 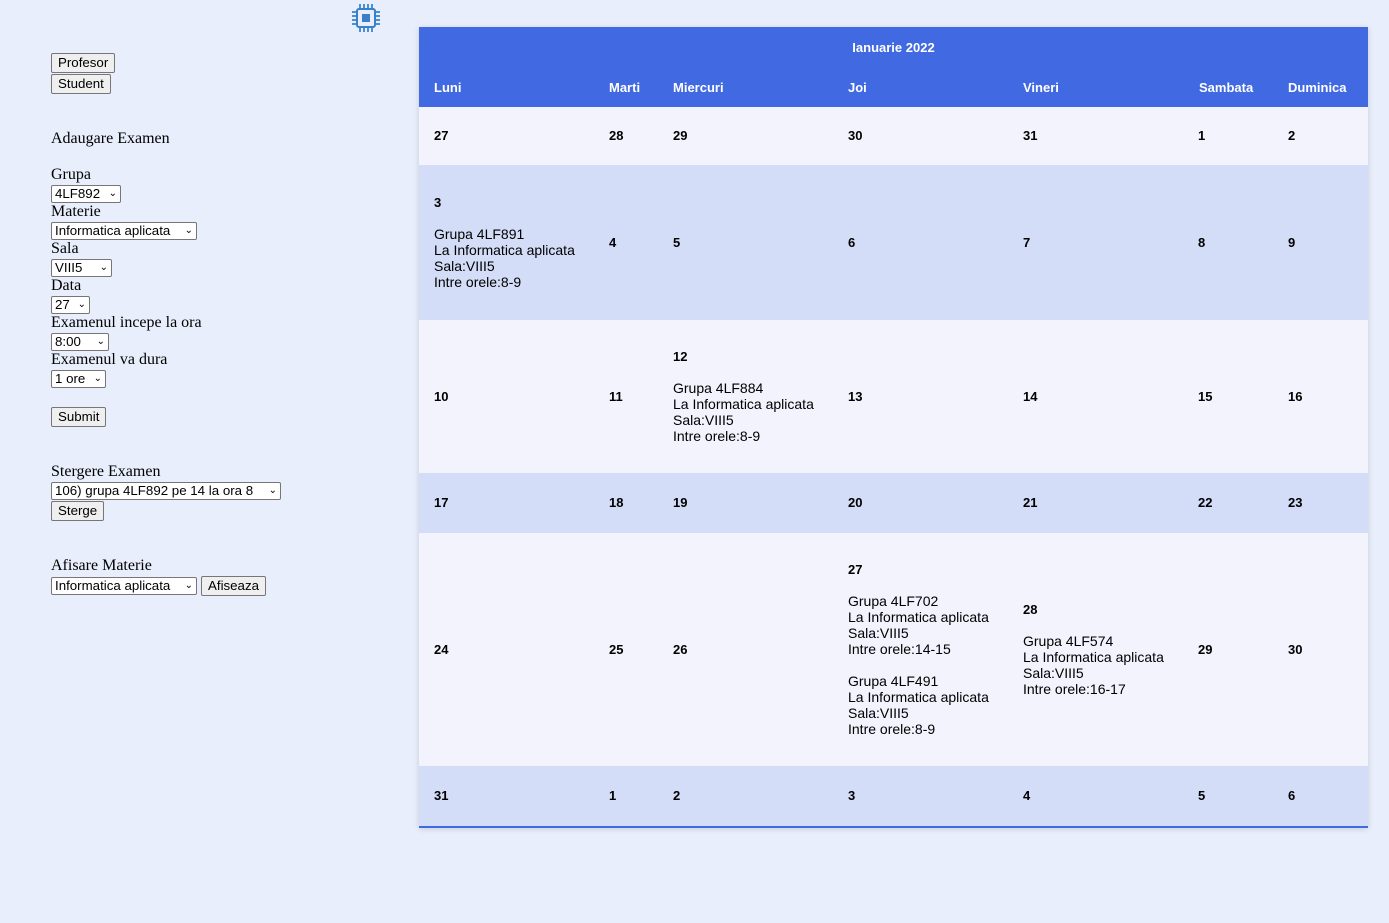 What do you see at coordinates (855, 396) in the screenshot?
I see `day-number: 13` at bounding box center [855, 396].